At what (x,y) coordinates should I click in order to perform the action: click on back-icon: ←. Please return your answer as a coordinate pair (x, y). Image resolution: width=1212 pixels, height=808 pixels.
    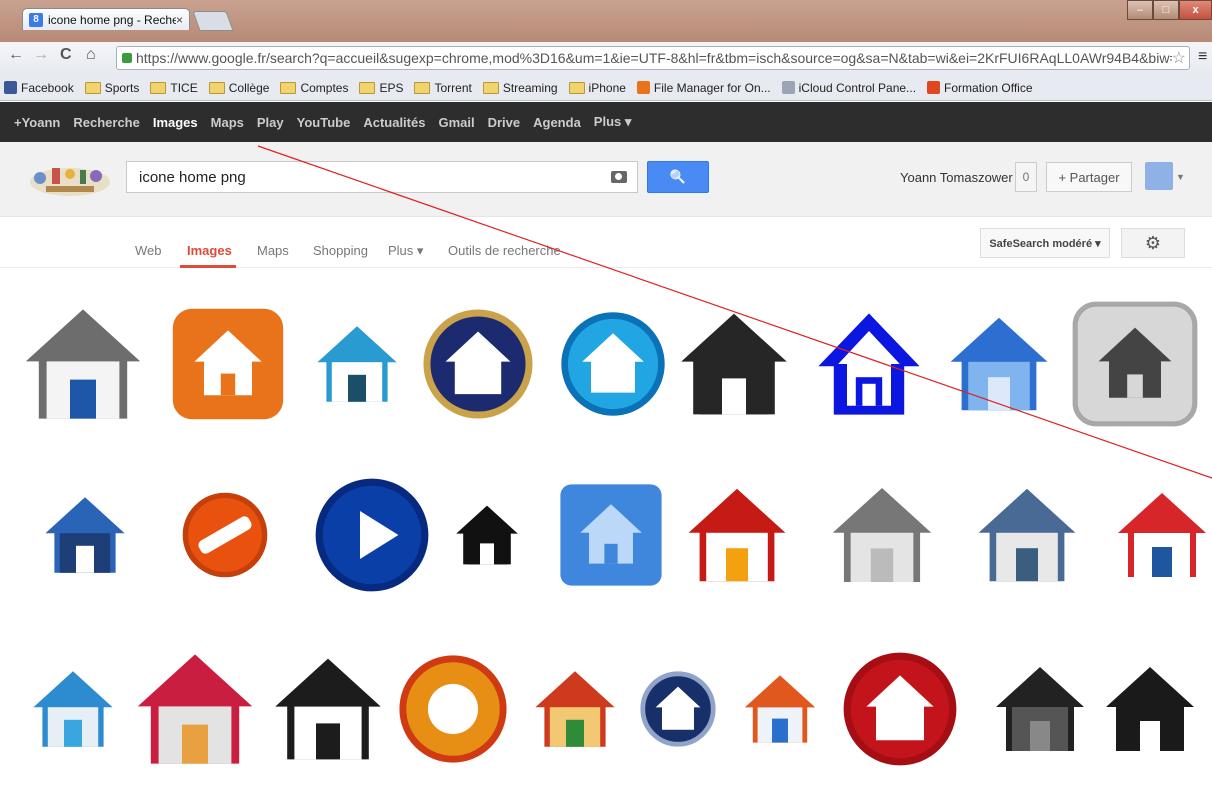
    Looking at the image, I should click on (16, 55).